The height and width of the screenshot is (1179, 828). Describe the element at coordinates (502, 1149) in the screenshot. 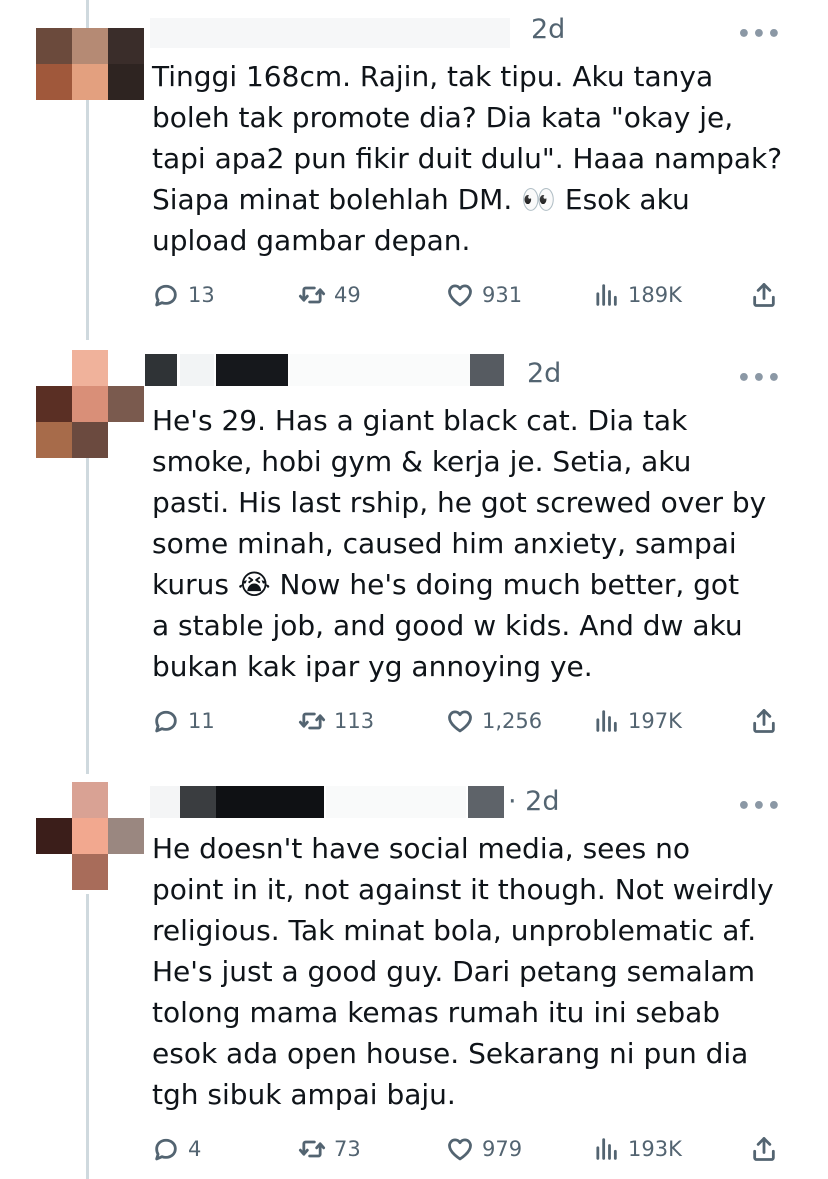

I see `like-count: 979` at that location.